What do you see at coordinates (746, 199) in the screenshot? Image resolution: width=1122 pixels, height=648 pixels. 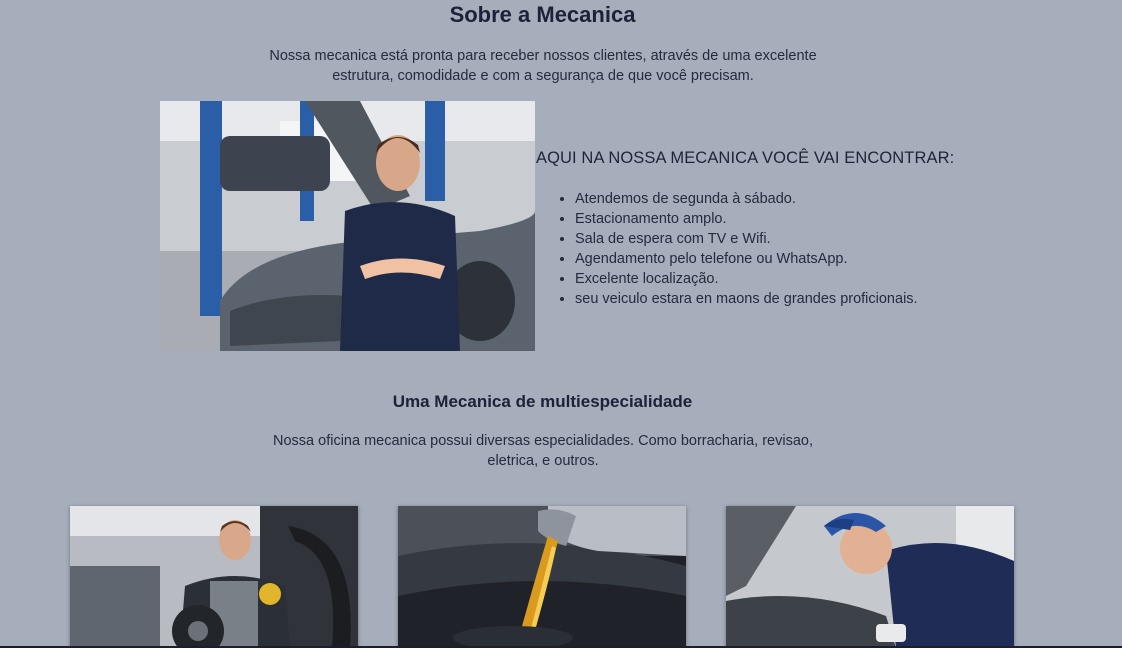 I see `feature-item: Atendemos de segunda à sábado.` at bounding box center [746, 199].